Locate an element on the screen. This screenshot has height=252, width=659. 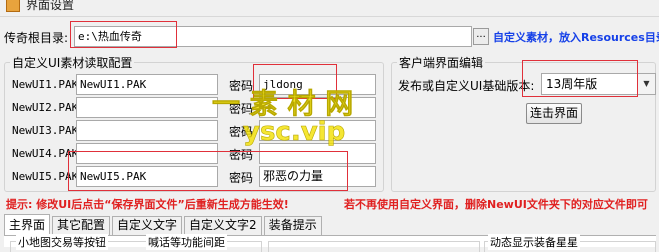
tab-custom-text-2: 自定义文字2 is located at coordinates (223, 225).